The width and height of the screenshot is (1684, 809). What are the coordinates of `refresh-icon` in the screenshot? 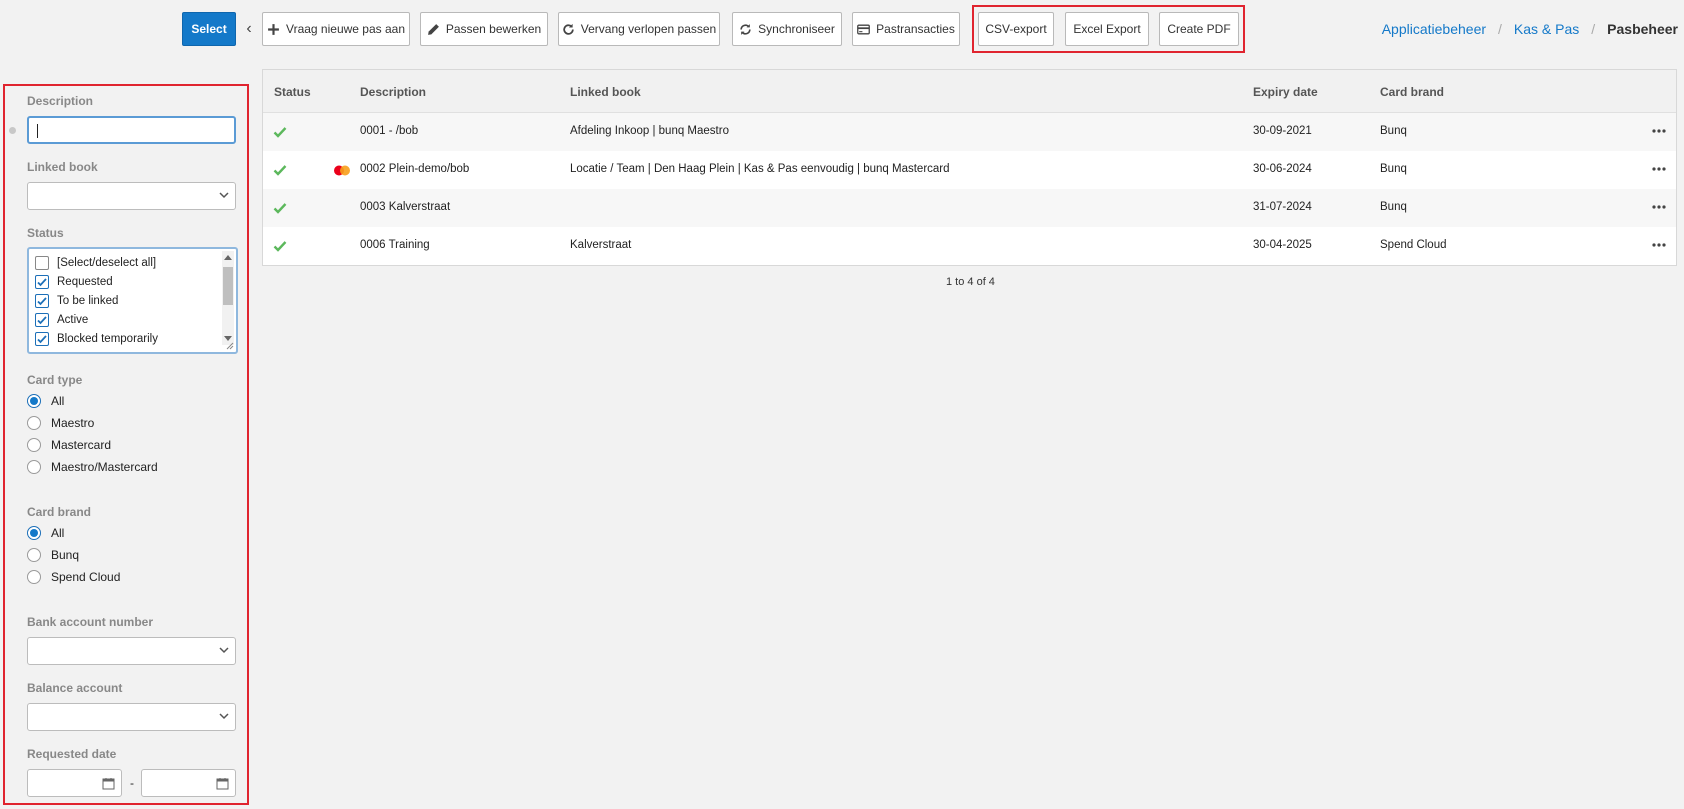 It's located at (568, 29).